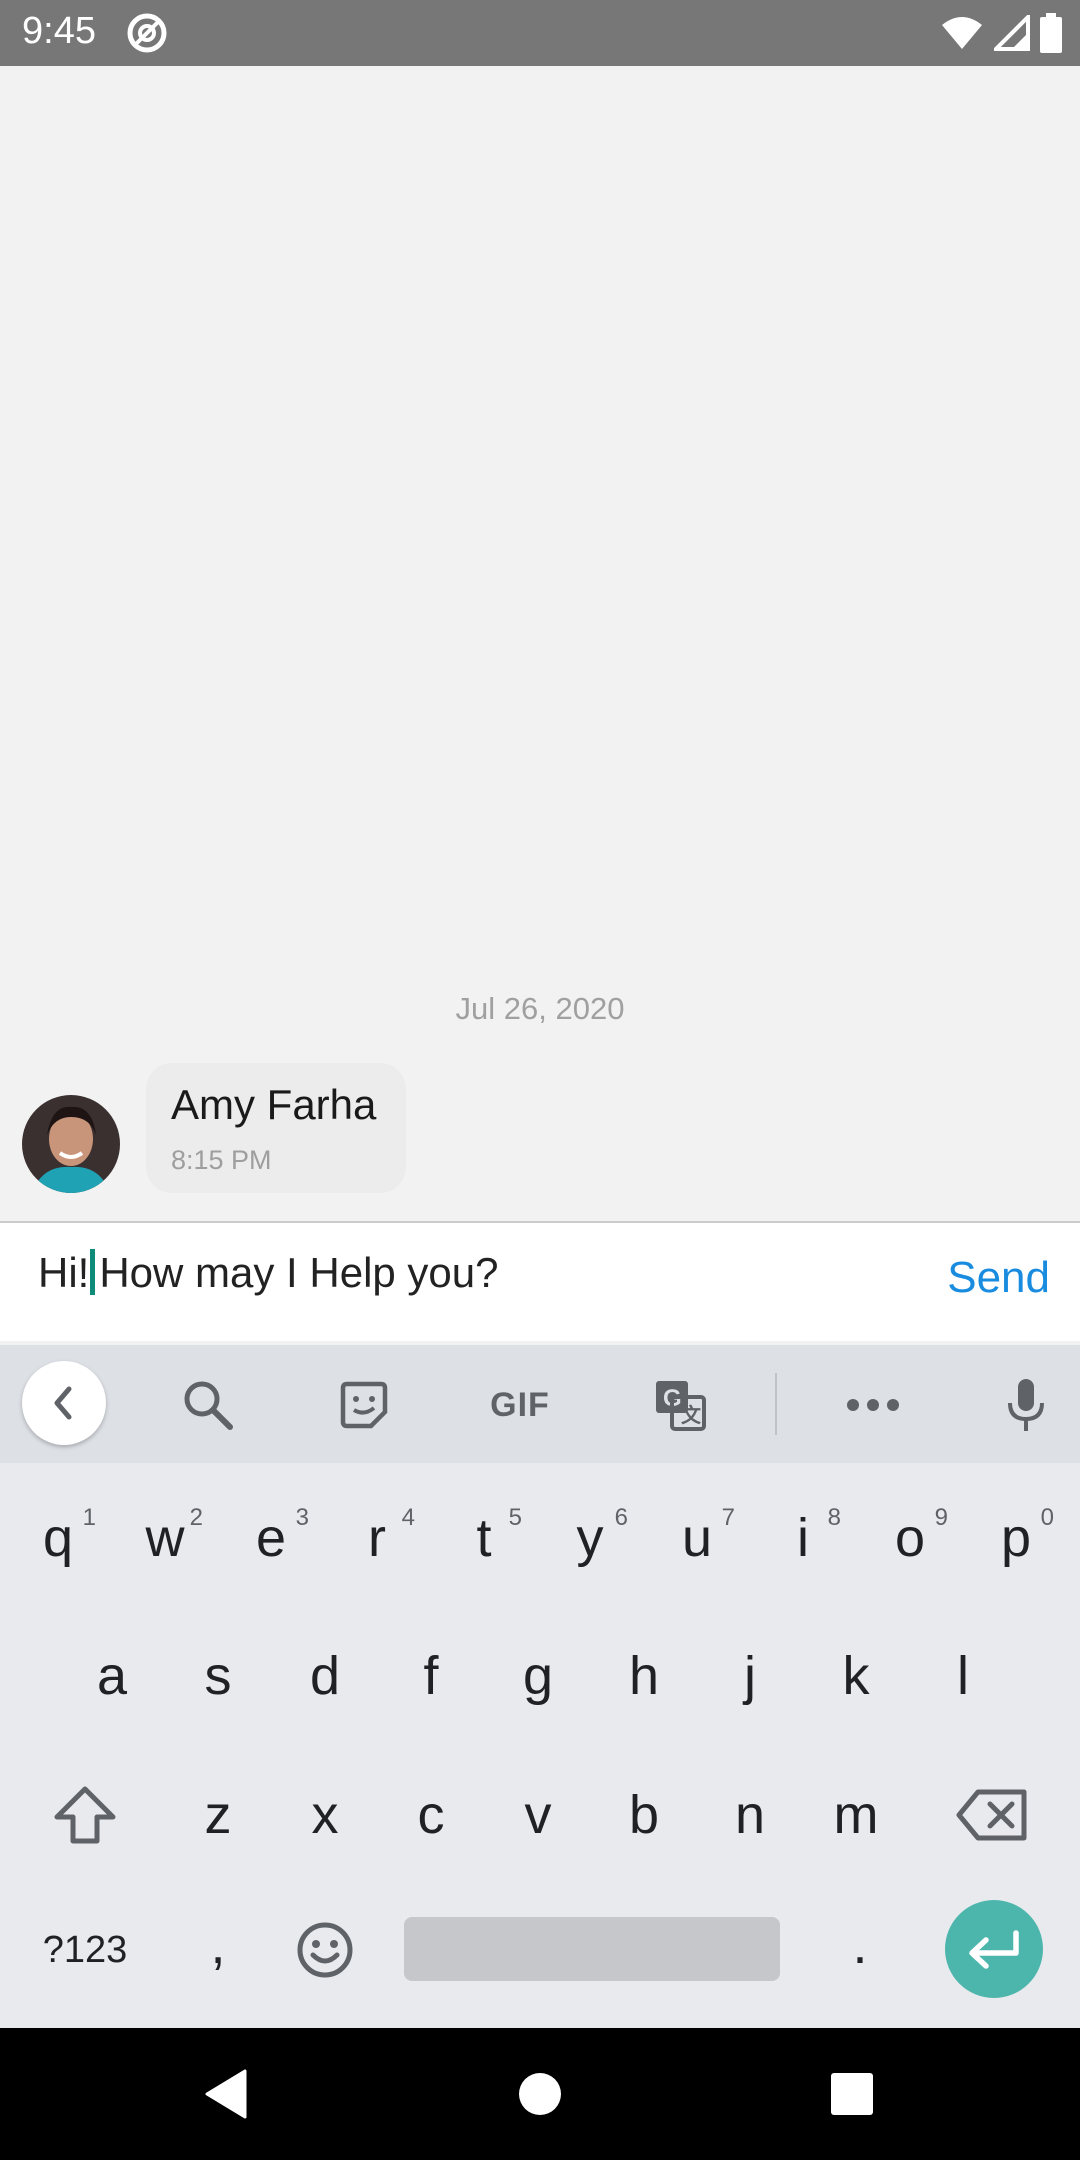 Image resolution: width=1080 pixels, height=2160 pixels. I want to click on period-key: ., so click(860, 1945).